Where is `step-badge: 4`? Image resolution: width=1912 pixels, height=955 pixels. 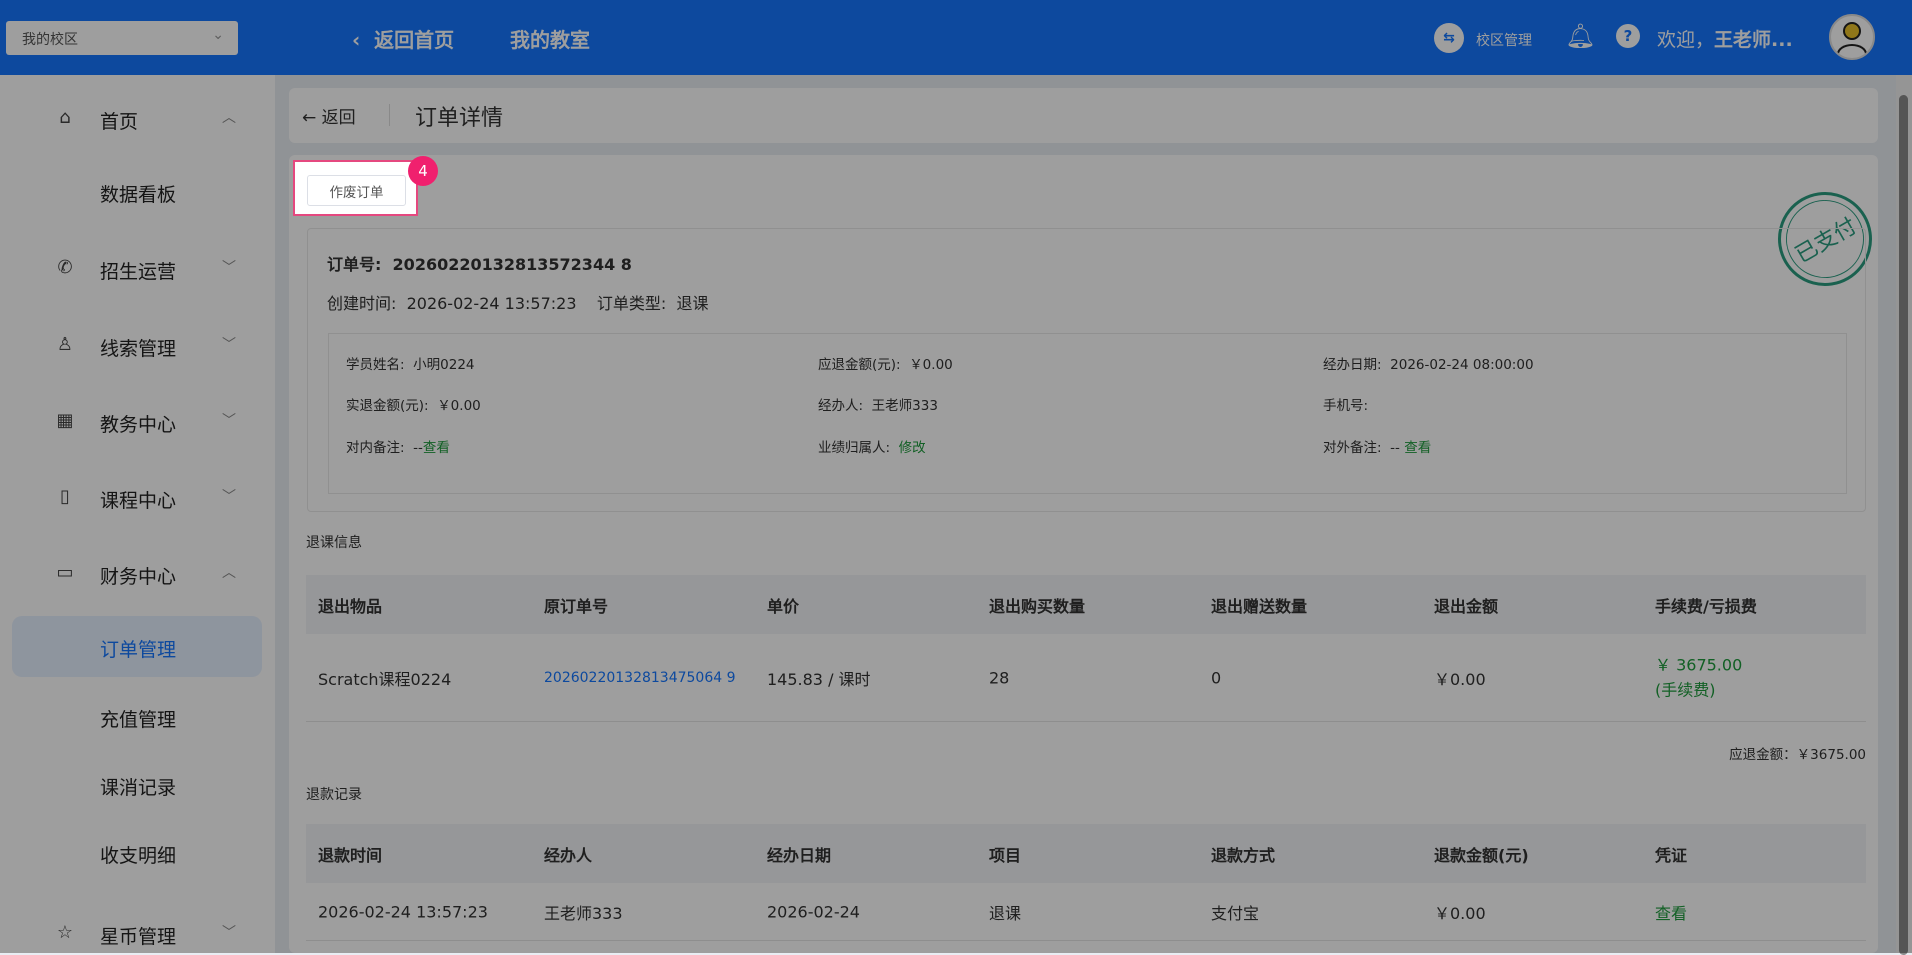 step-badge: 4 is located at coordinates (423, 171).